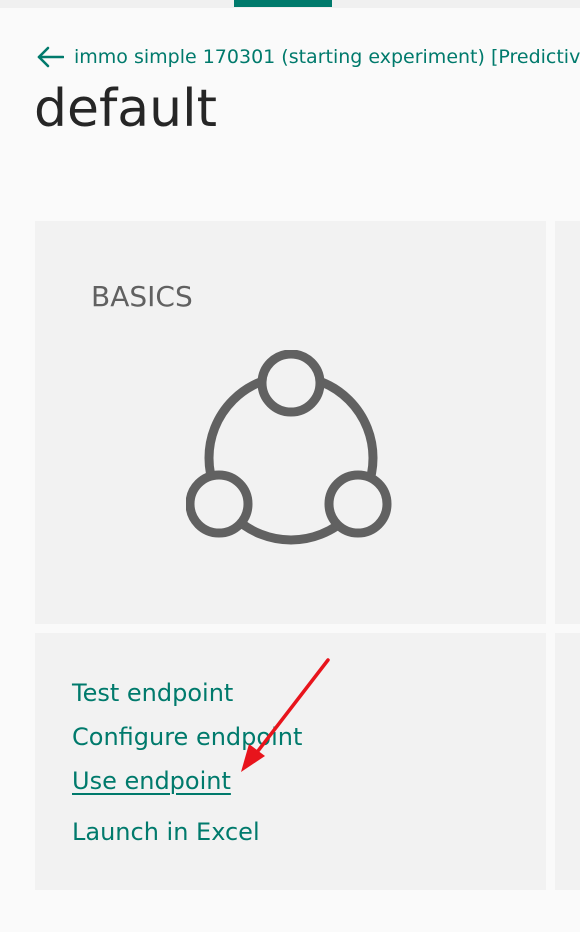  I want to click on launch-in-excel-link: Launch in Excel, so click(166, 832).